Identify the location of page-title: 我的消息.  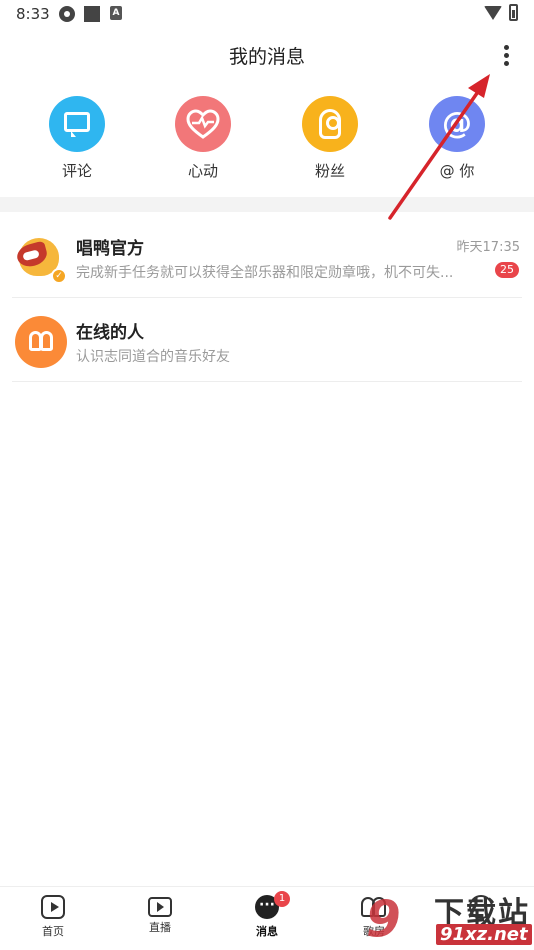
(266, 57).